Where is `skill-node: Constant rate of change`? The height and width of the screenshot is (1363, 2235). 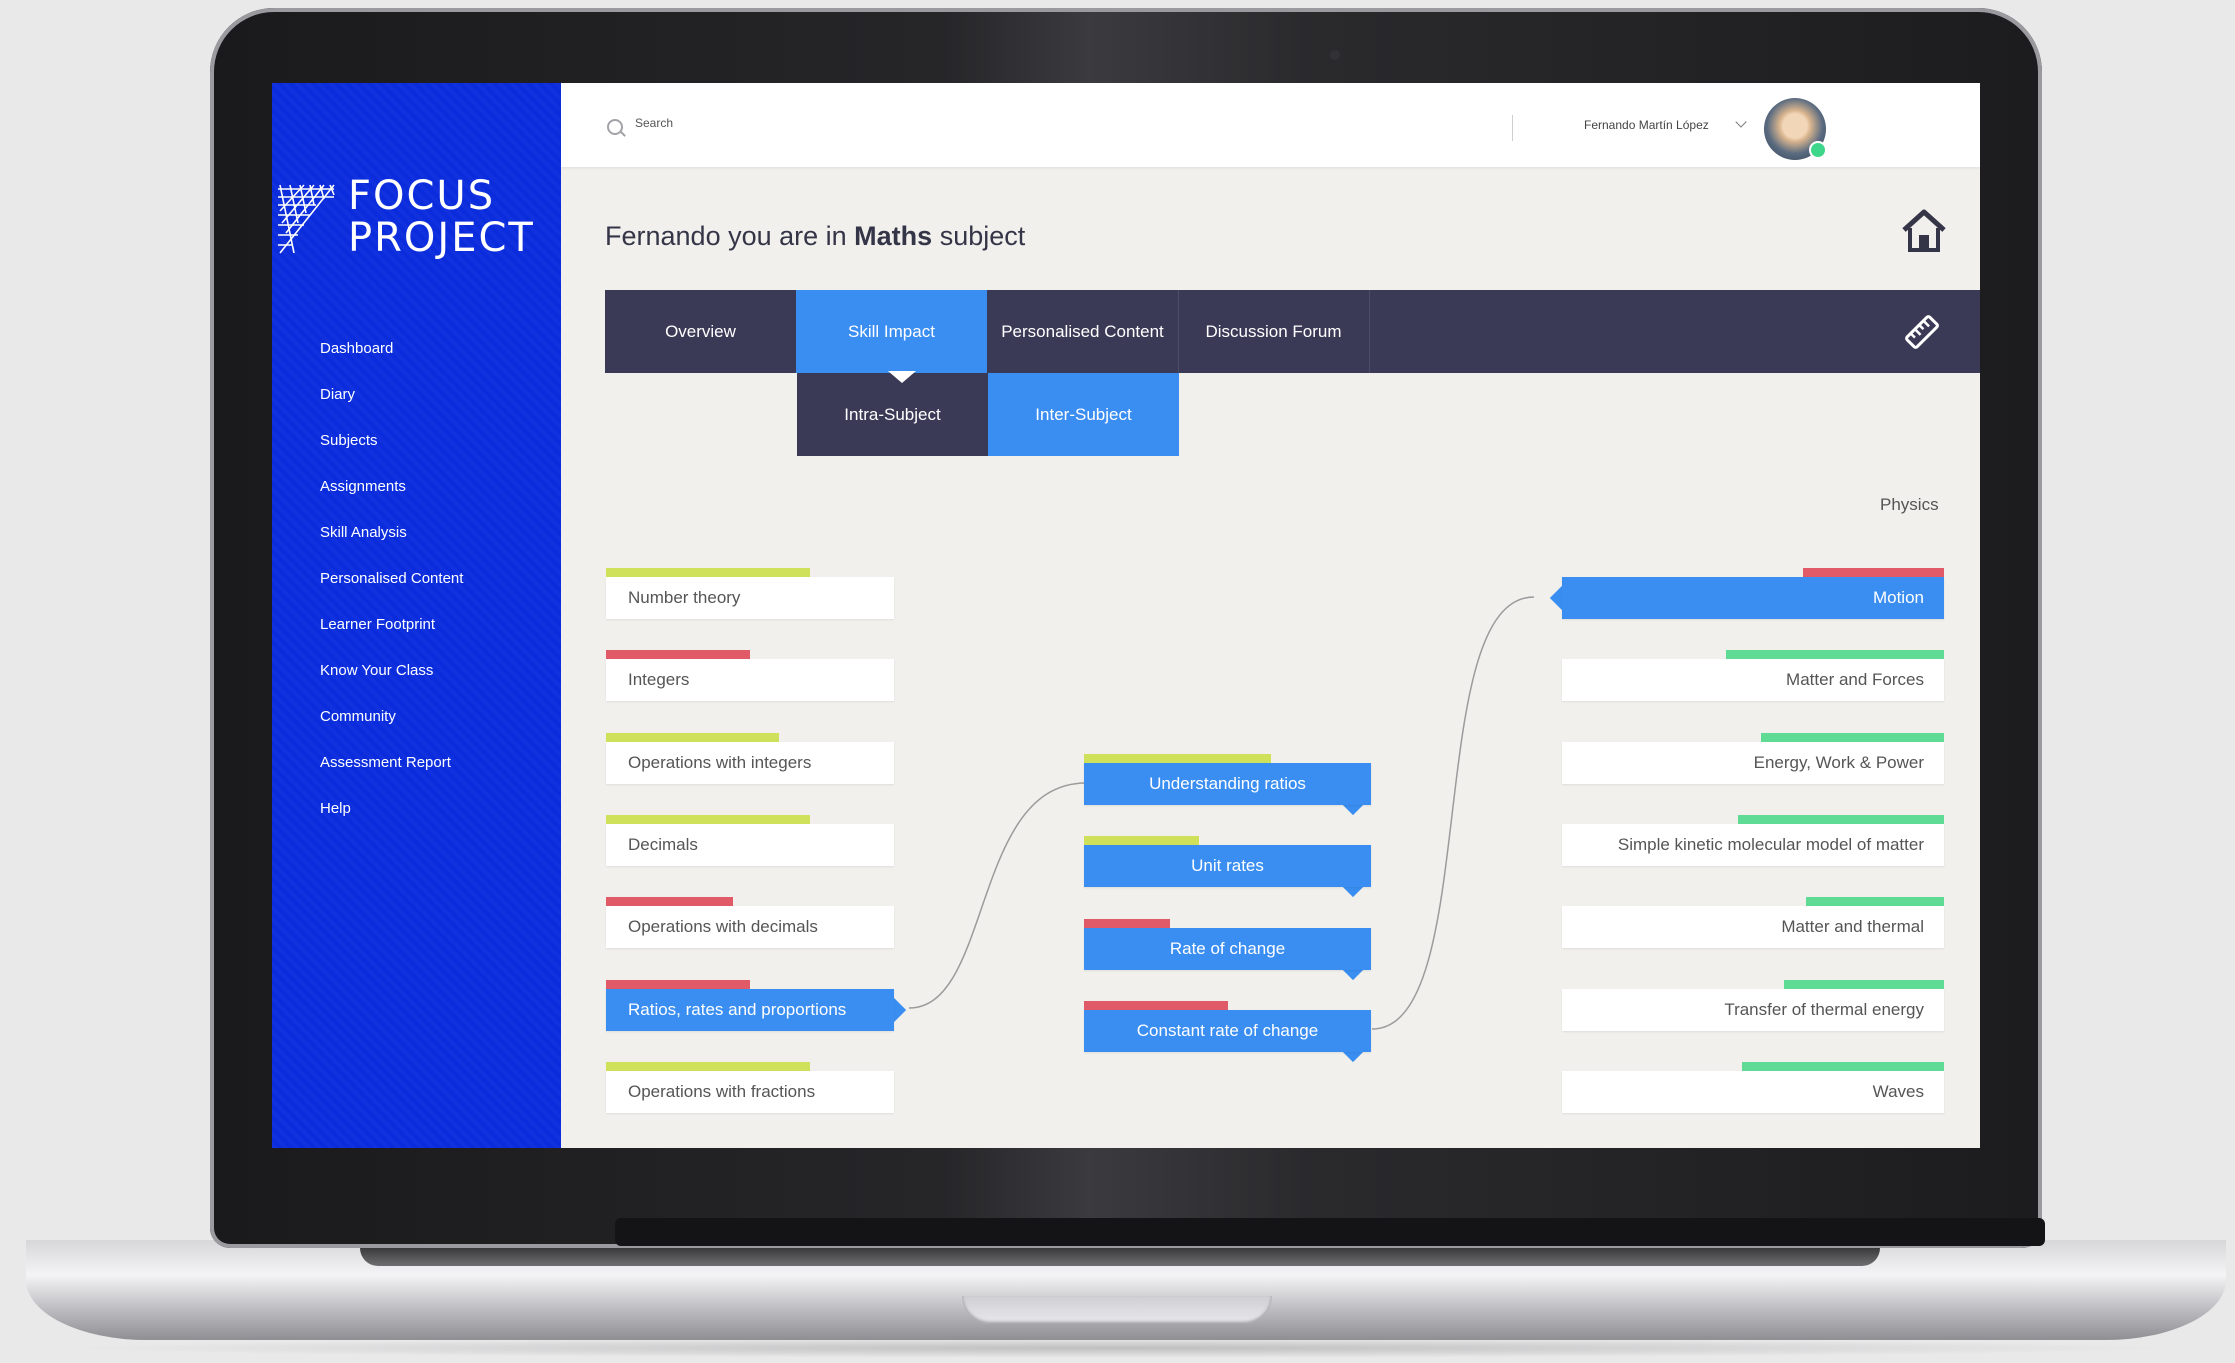
skill-node: Constant rate of change is located at coordinates (1227, 1030).